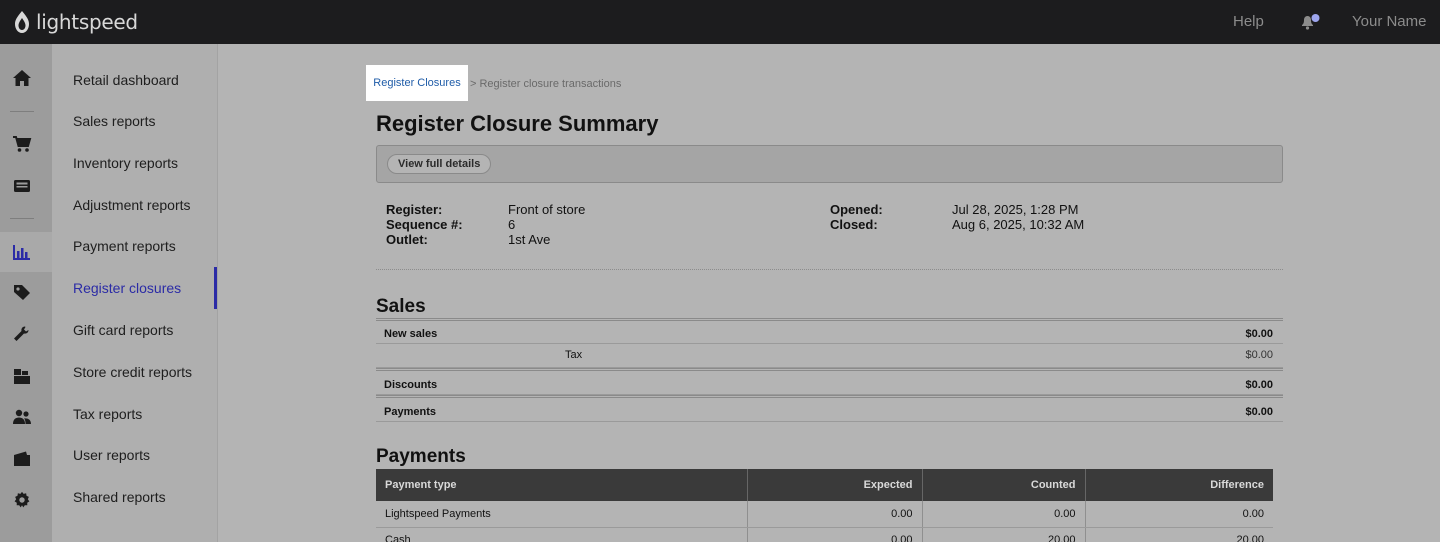  What do you see at coordinates (562, 485) in the screenshot?
I see `column-header-payment-type: Payment type` at bounding box center [562, 485].